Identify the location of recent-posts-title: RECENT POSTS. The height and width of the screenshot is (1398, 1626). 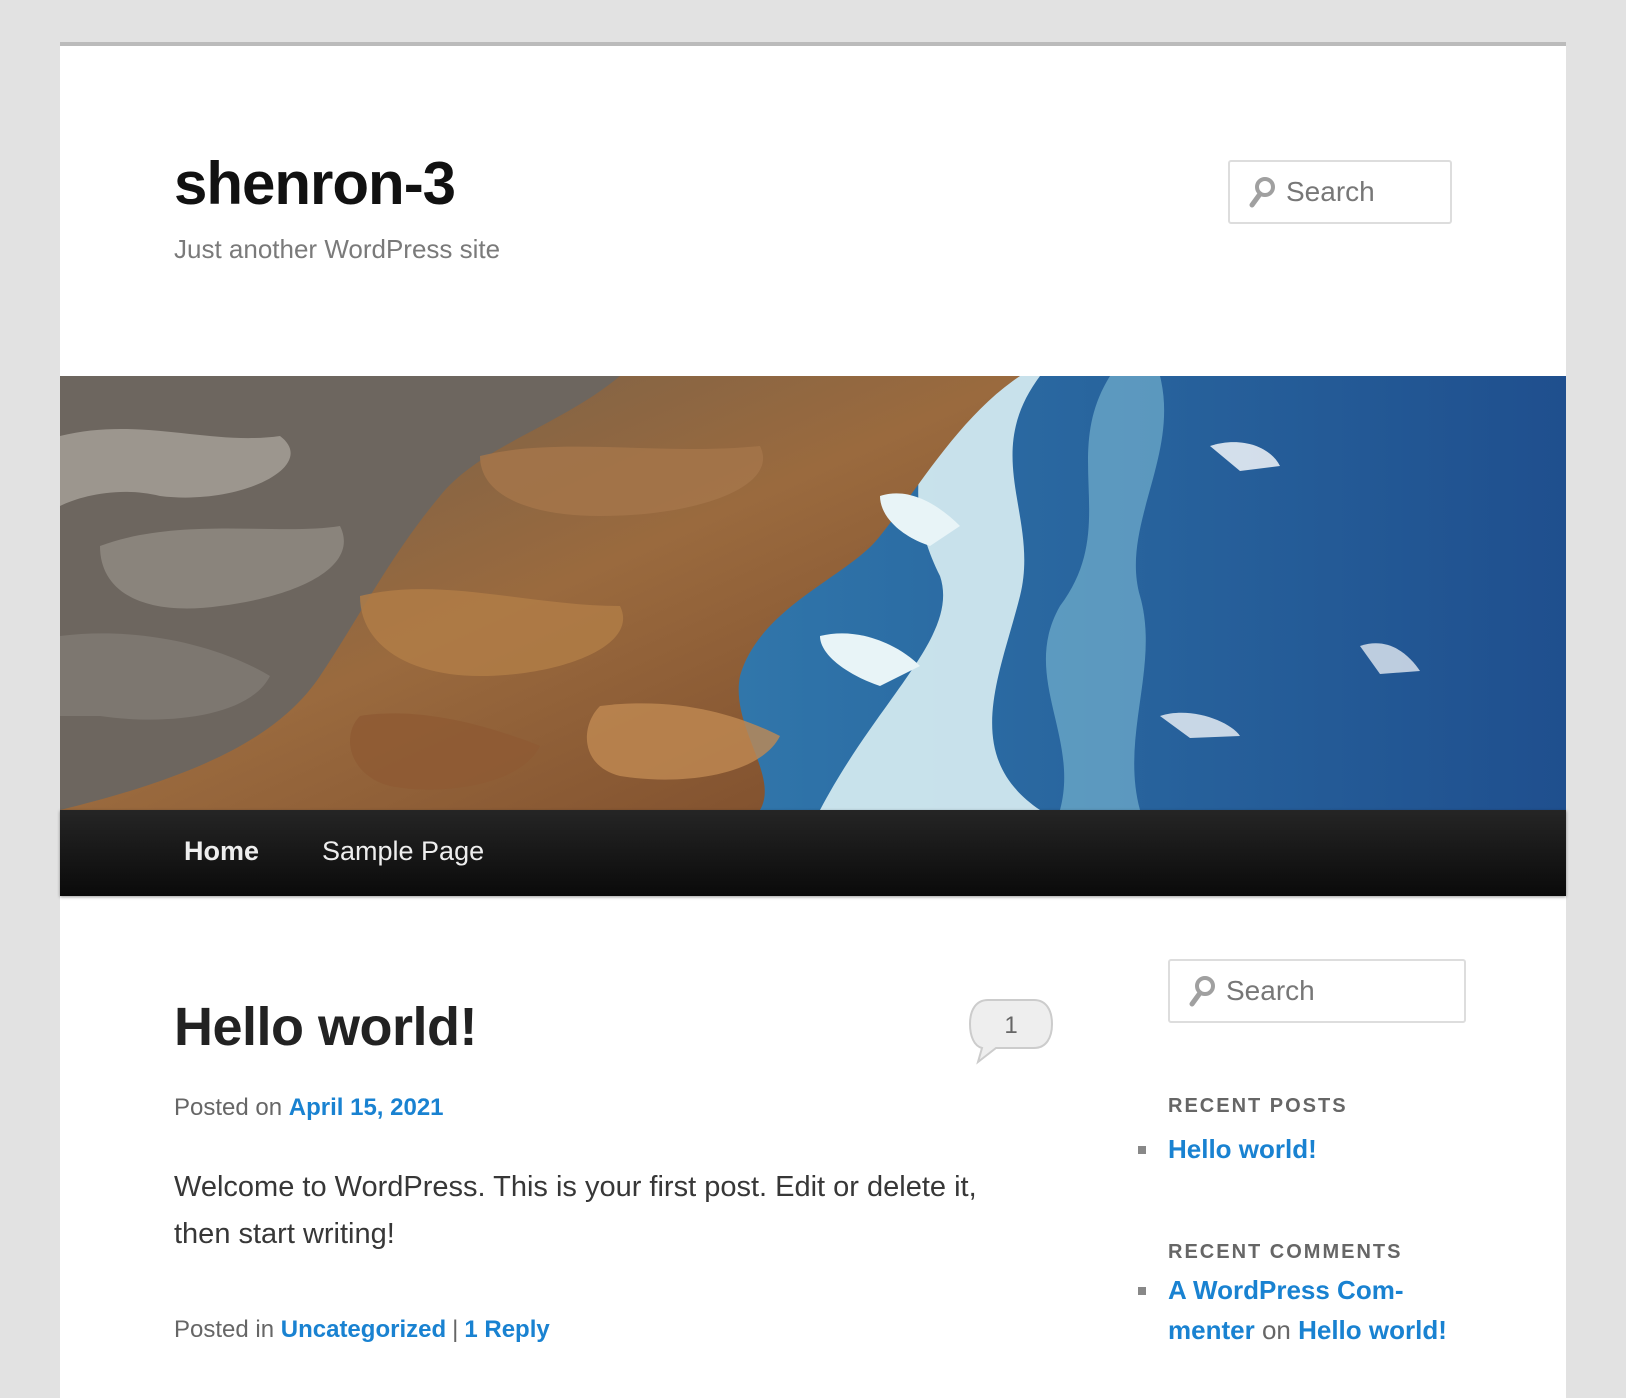
(1258, 1106).